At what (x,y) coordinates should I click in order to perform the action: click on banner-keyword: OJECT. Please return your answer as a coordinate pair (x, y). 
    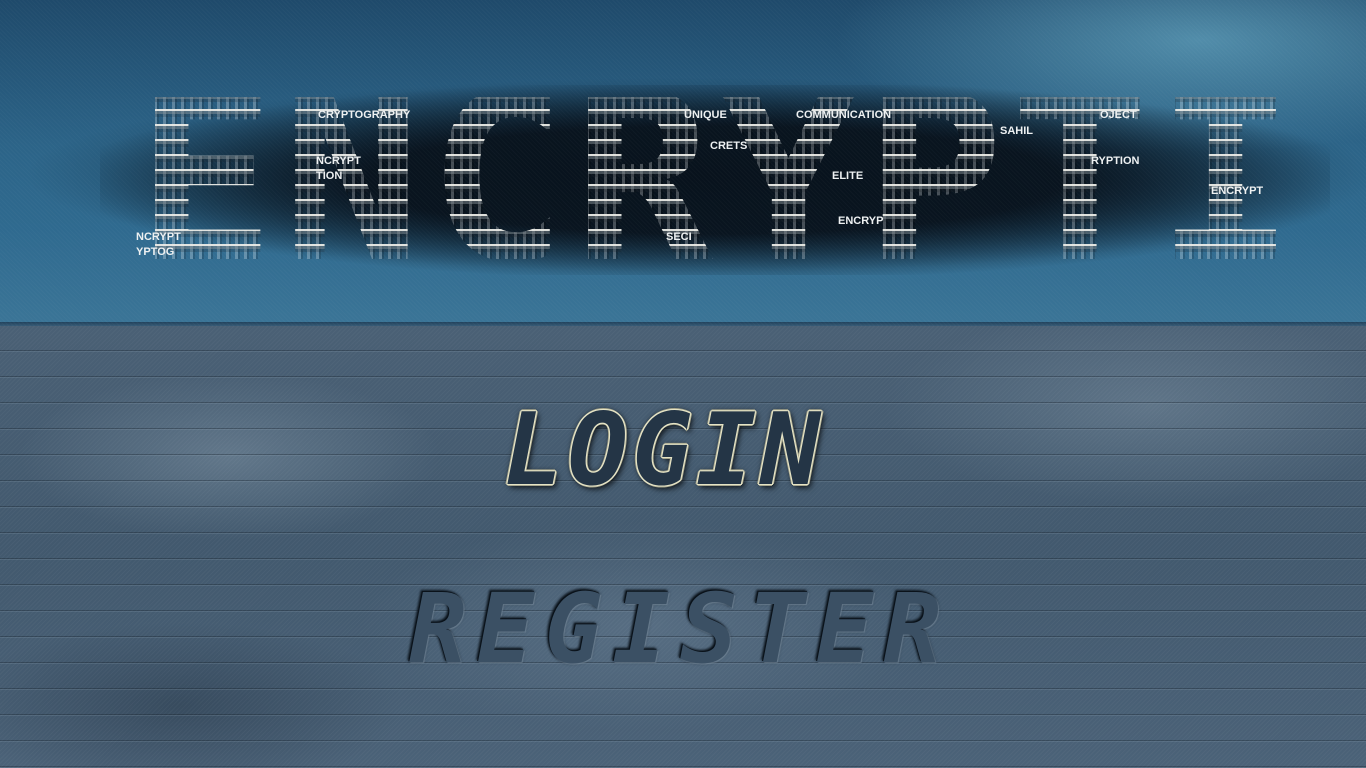
    Looking at the image, I should click on (1118, 115).